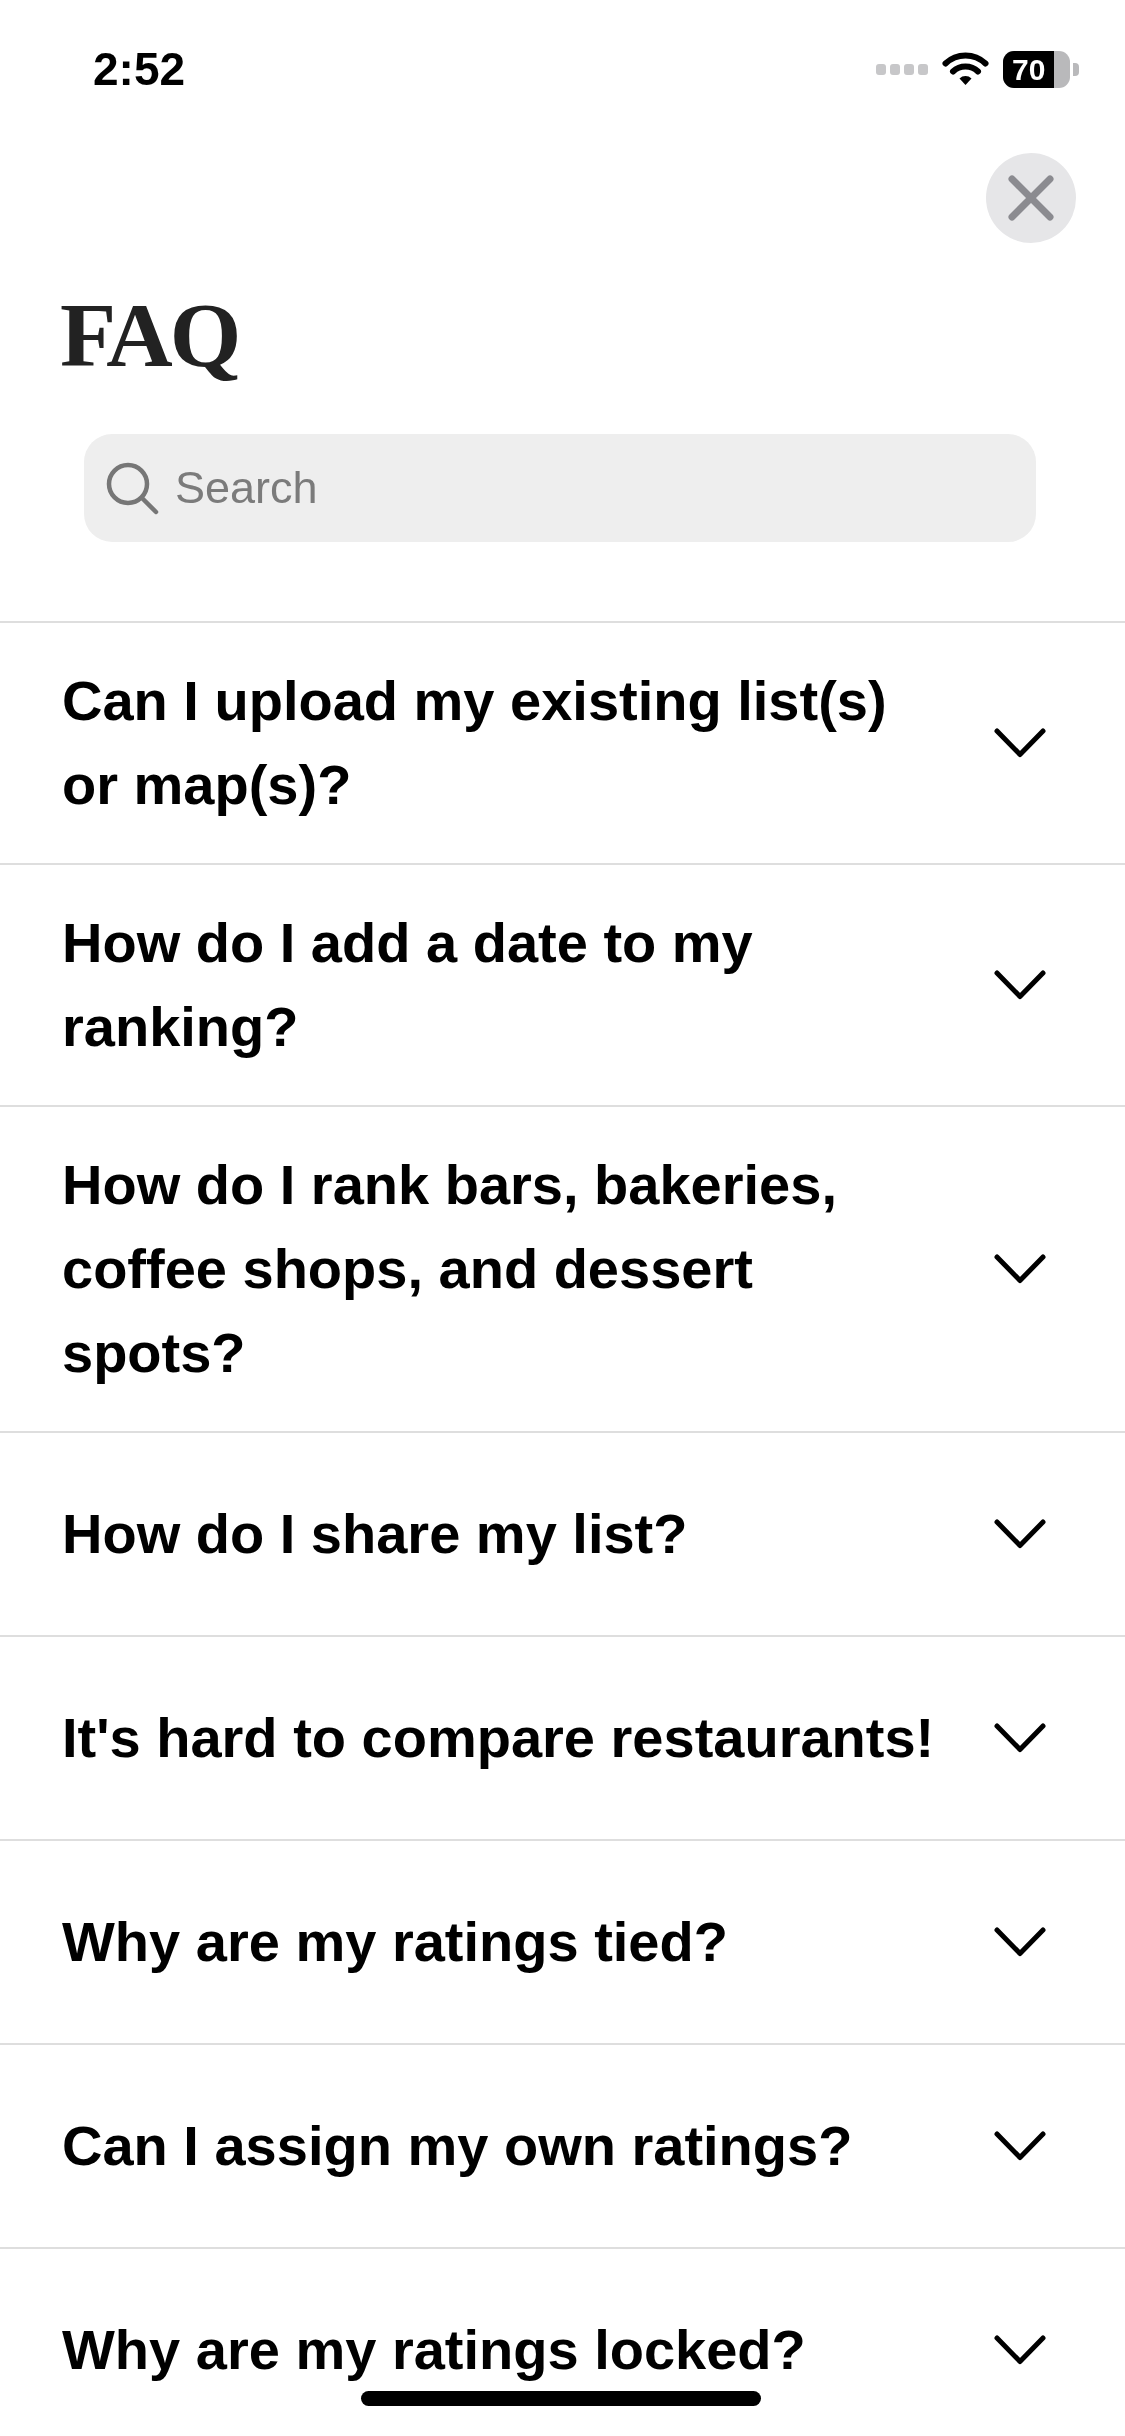 Image resolution: width=1125 pixels, height=2436 pixels. What do you see at coordinates (139, 69) in the screenshot?
I see `status-time: 2:52` at bounding box center [139, 69].